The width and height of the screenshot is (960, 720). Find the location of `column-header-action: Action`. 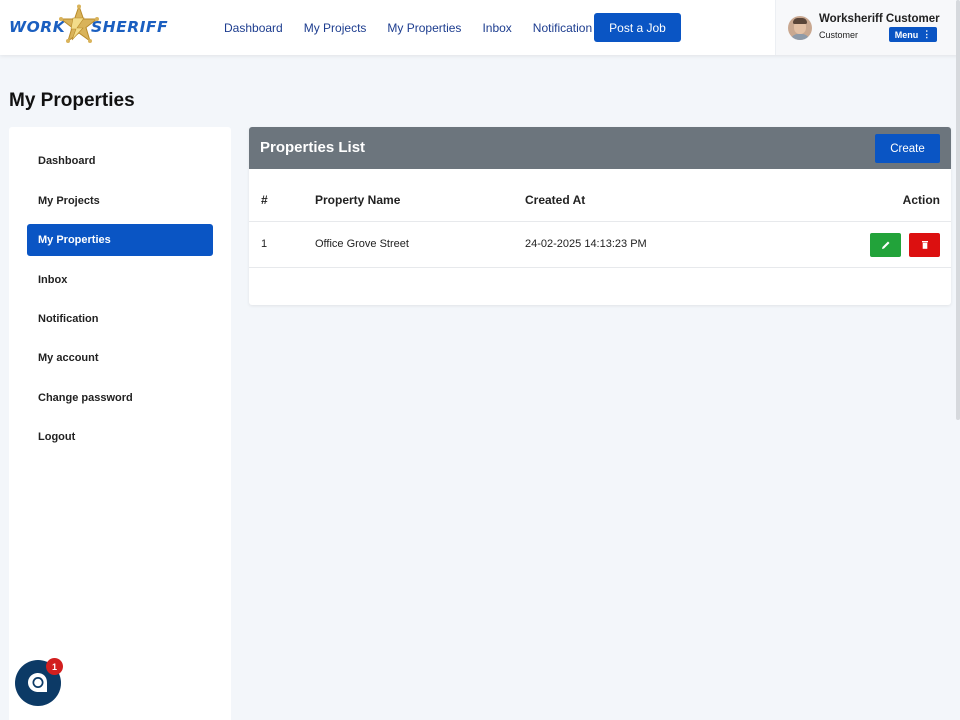

column-header-action: Action is located at coordinates (921, 200).